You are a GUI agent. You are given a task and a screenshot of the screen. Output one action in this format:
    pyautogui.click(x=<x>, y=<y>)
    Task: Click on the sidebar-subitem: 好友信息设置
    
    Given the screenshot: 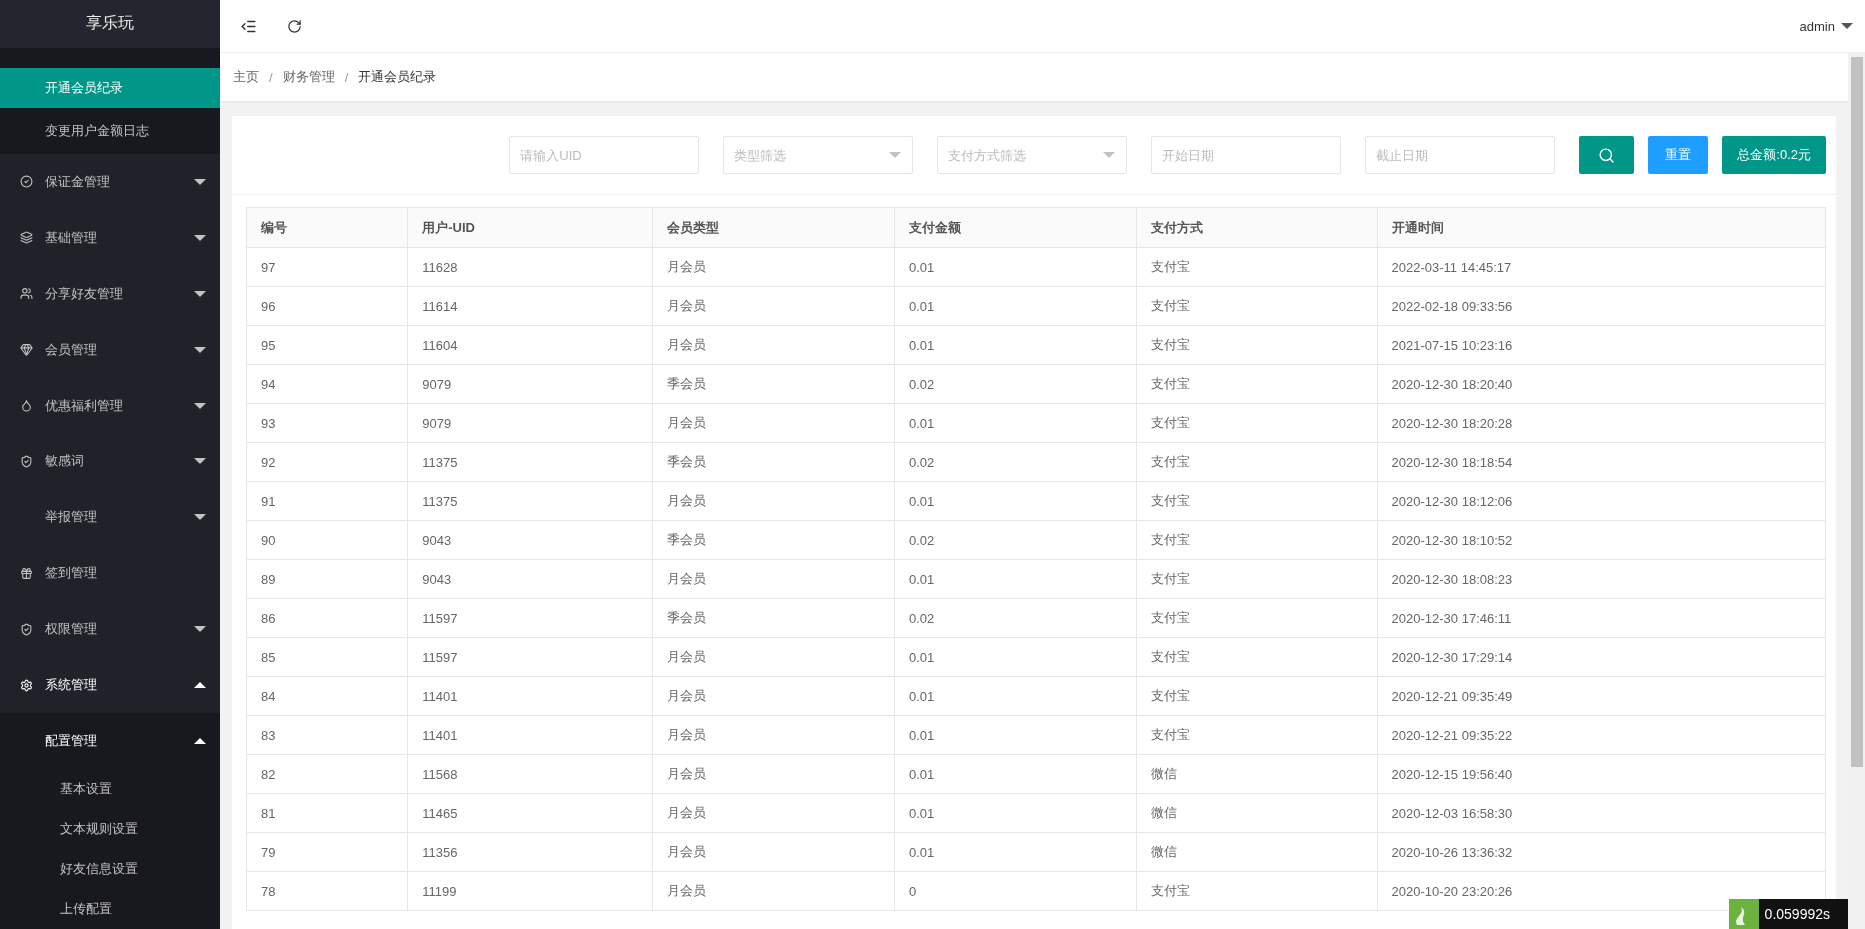 What is the action you would take?
    pyautogui.click(x=110, y=869)
    